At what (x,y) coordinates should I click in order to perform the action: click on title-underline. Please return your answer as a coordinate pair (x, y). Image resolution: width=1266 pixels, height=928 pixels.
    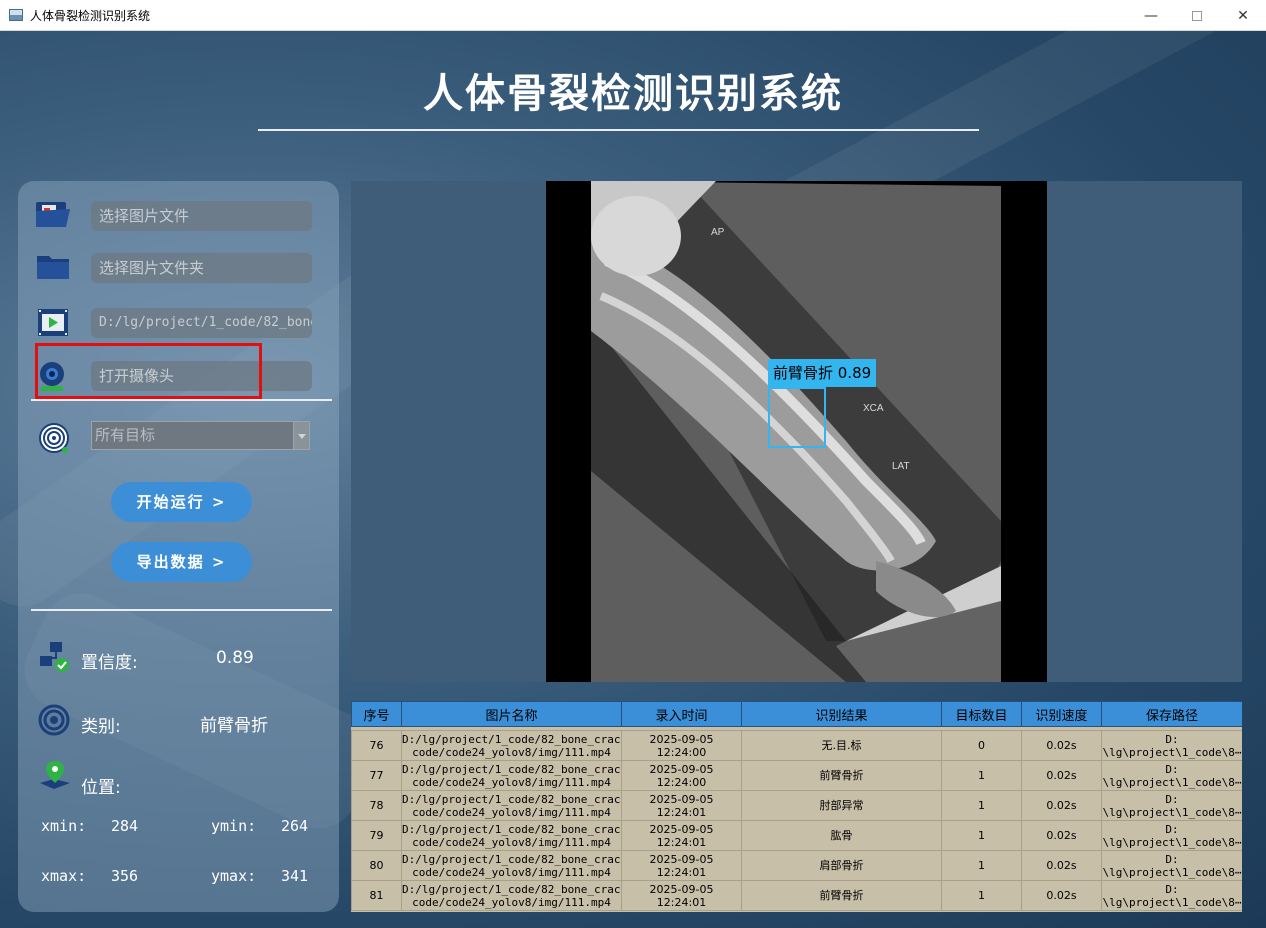
    Looking at the image, I should click on (618, 130).